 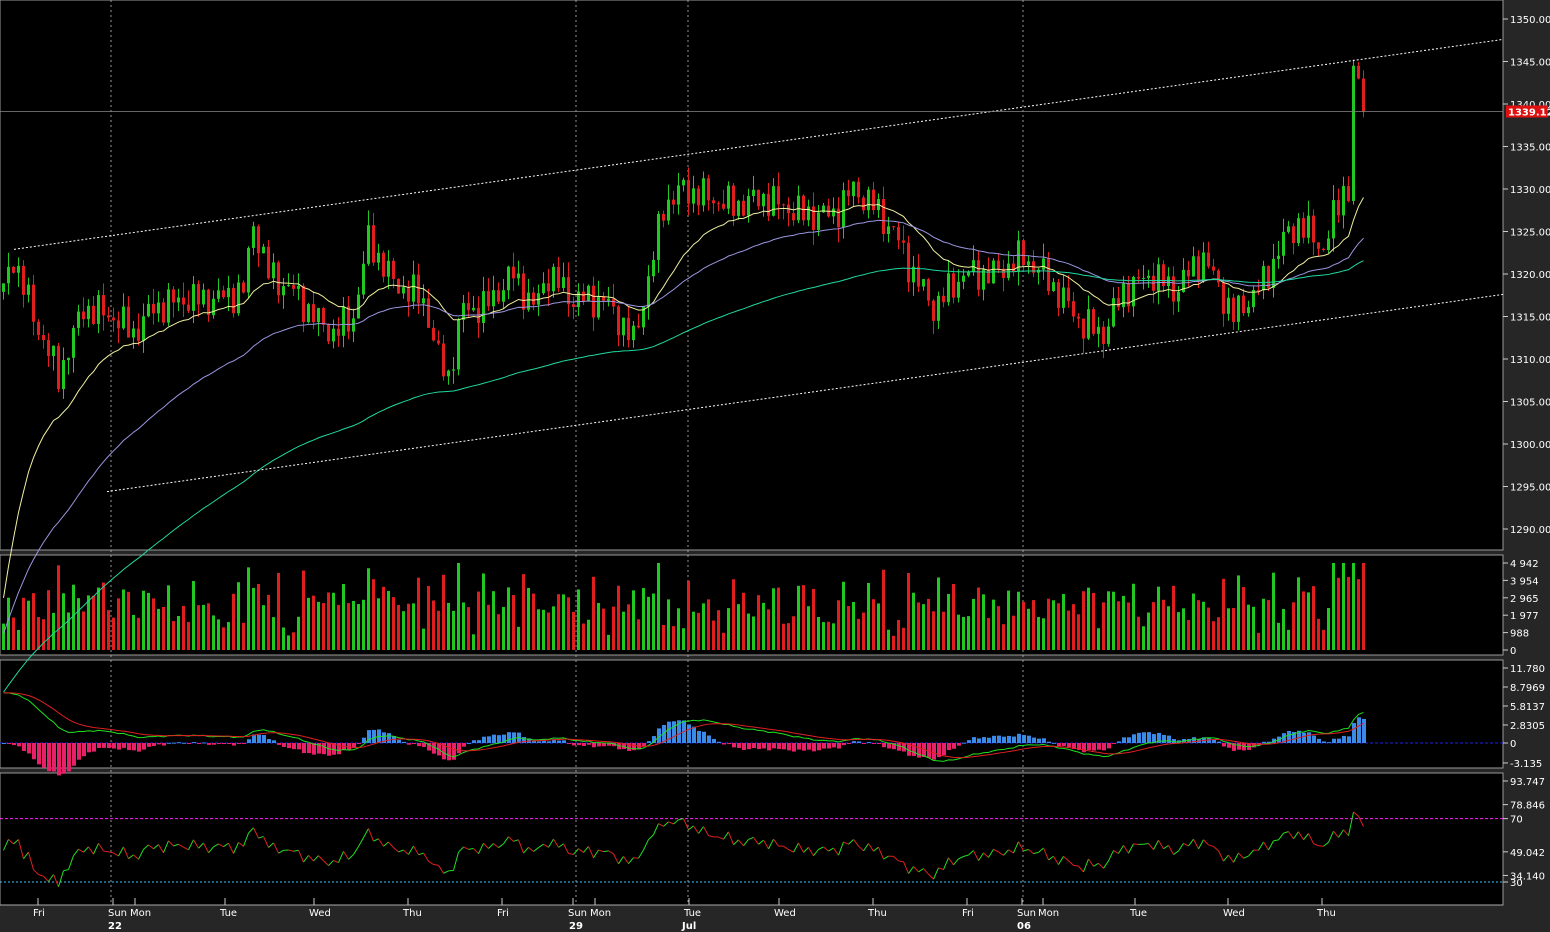 What do you see at coordinates (576, 926) in the screenshot?
I see `date-label: 29` at bounding box center [576, 926].